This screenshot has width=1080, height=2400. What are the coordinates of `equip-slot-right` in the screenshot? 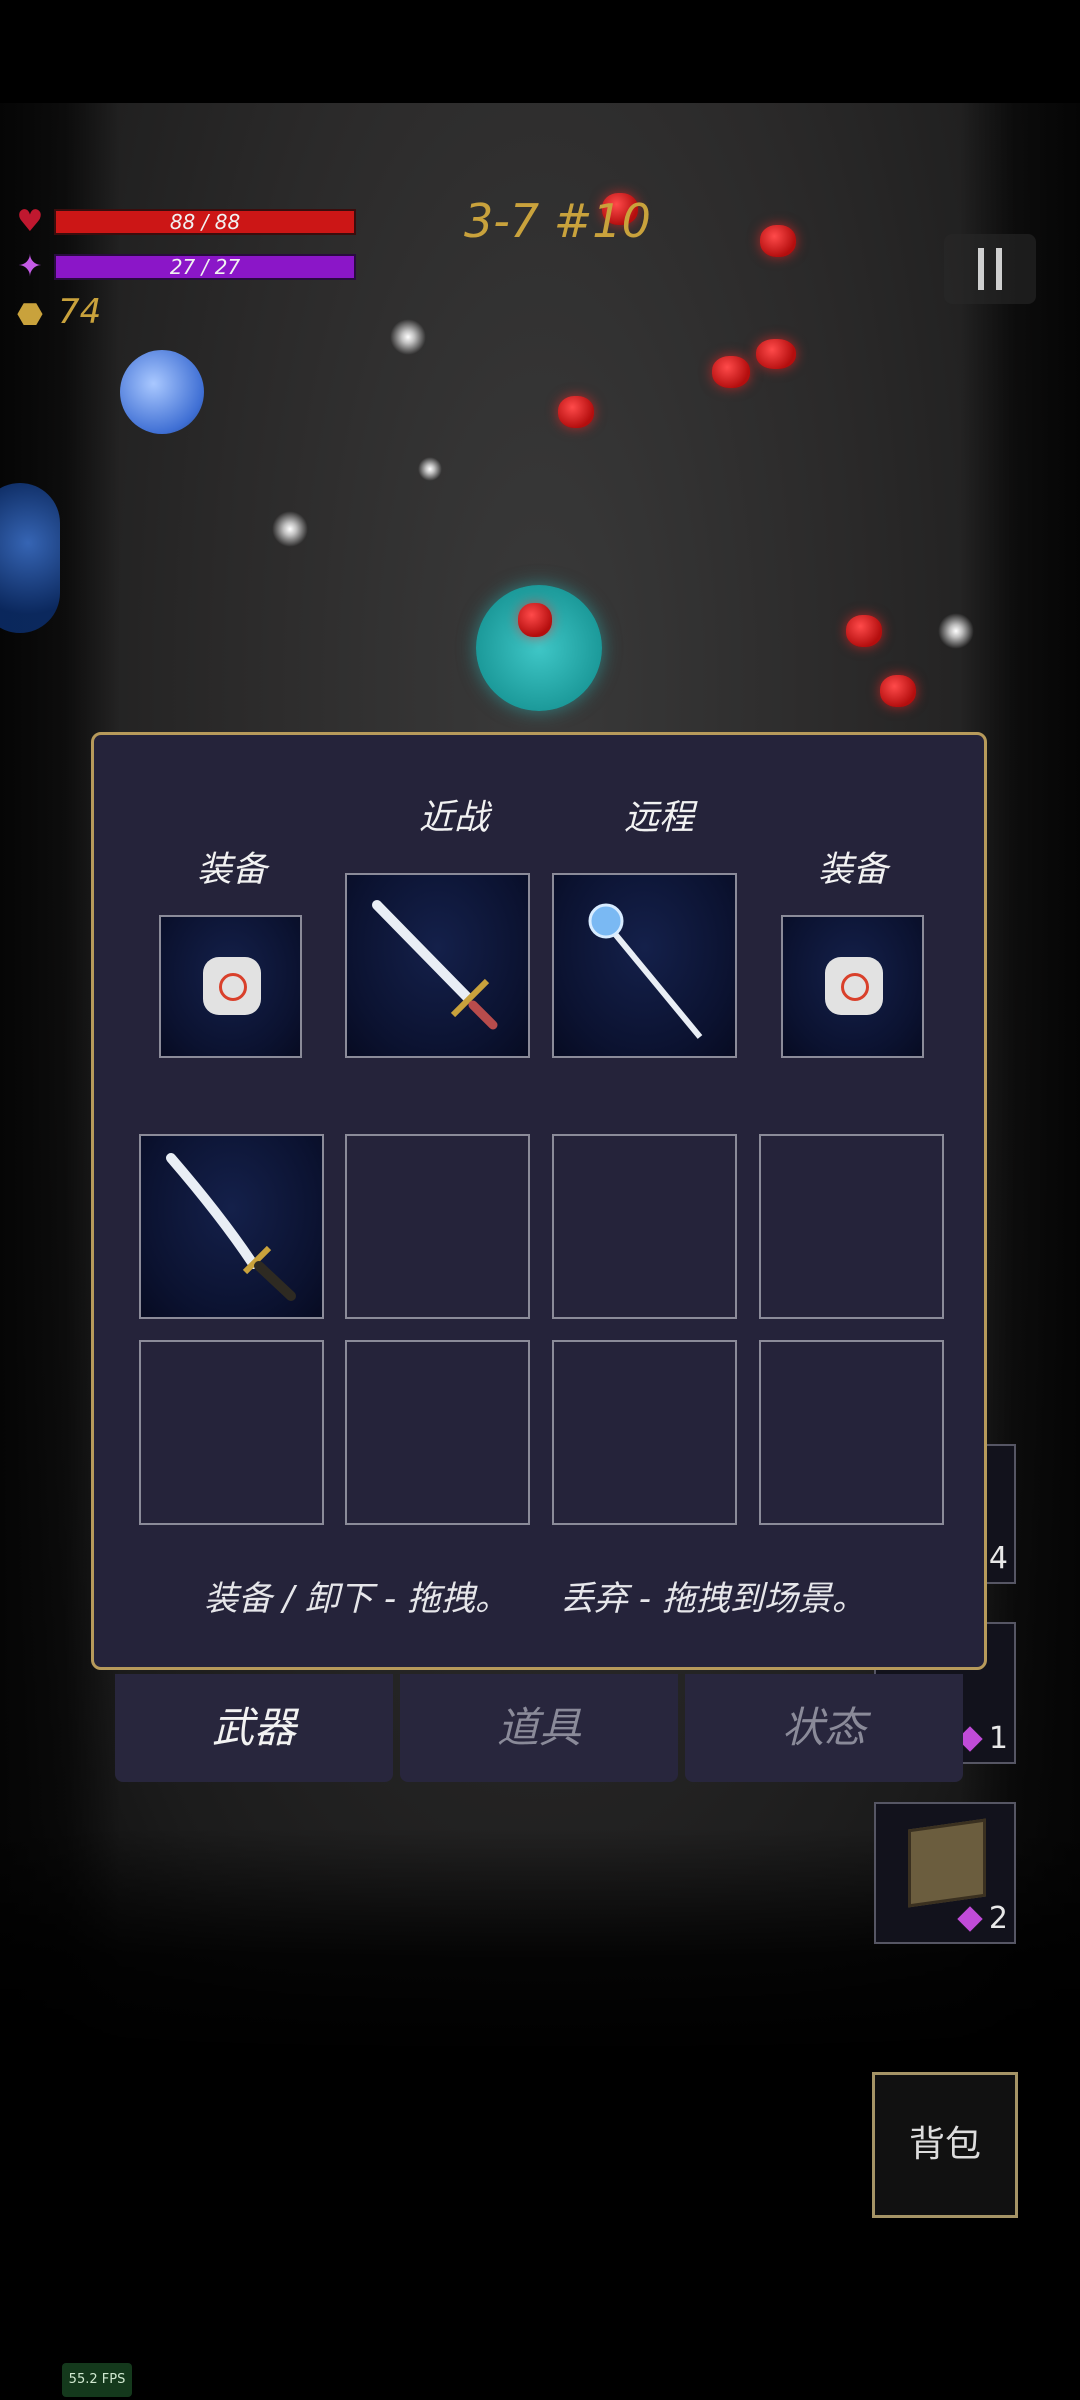 It's located at (852, 986).